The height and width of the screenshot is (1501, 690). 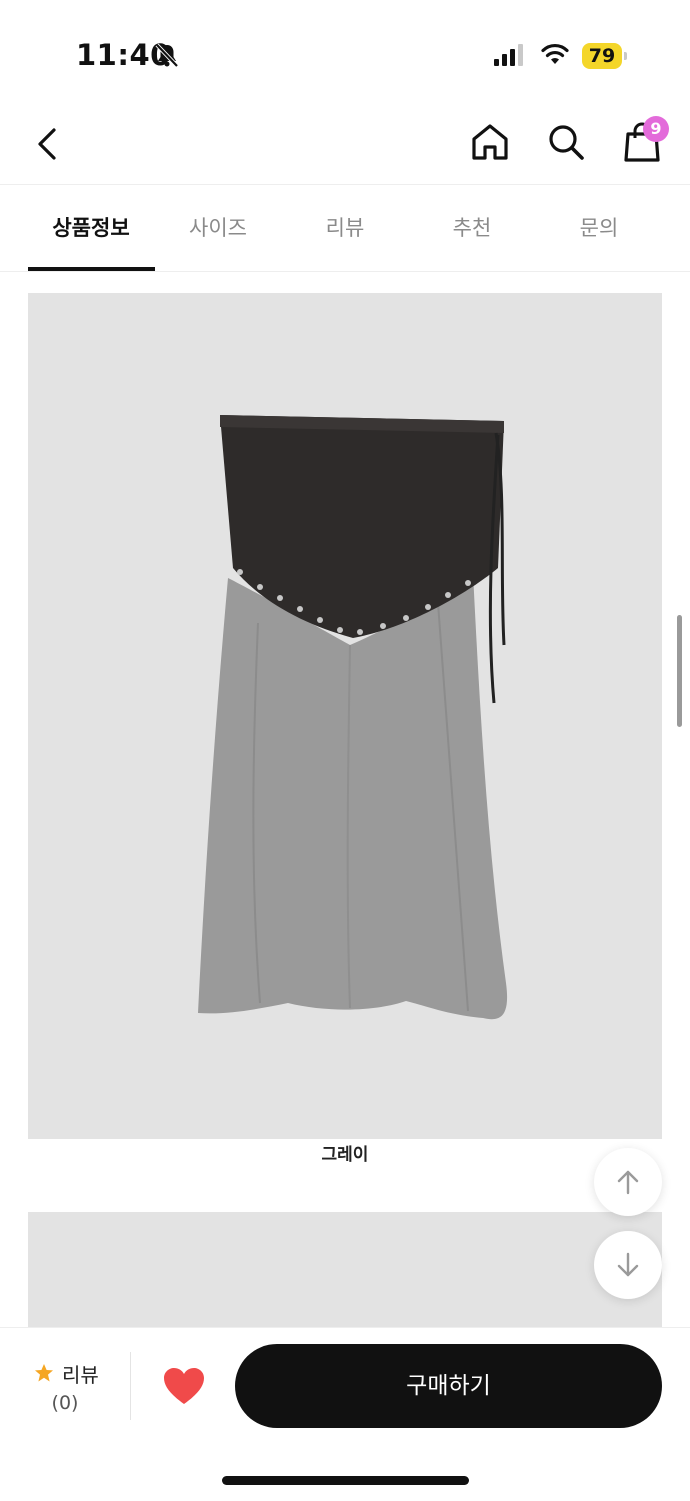 I want to click on review-summary: 리뷰 (0), so click(x=65, y=1378).